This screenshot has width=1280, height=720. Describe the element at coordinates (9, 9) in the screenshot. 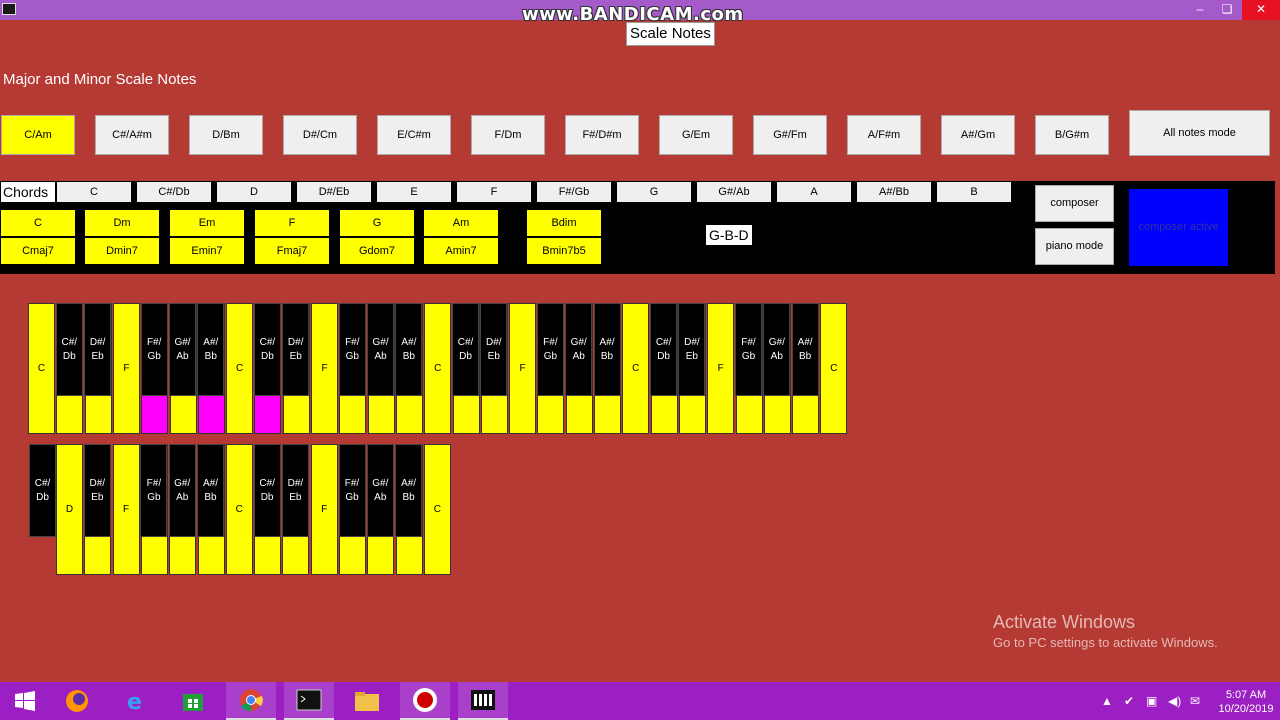

I see `app-icon` at that location.